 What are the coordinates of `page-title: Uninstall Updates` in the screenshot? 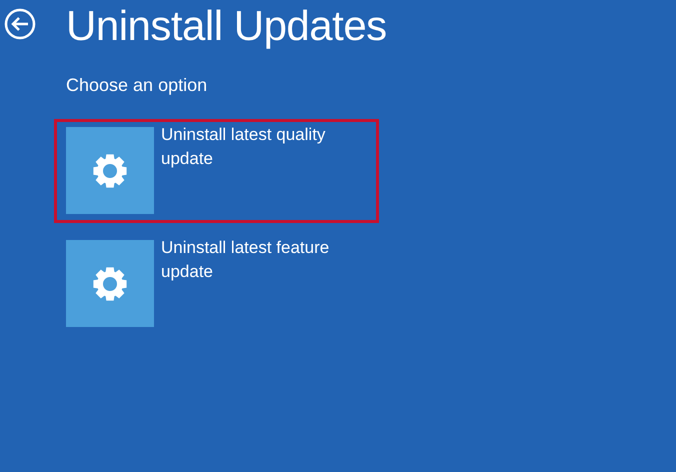 It's located at (226, 26).